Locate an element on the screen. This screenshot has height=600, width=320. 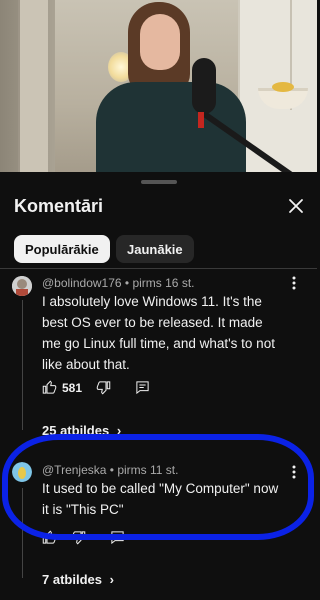
divider is located at coordinates (158, 268).